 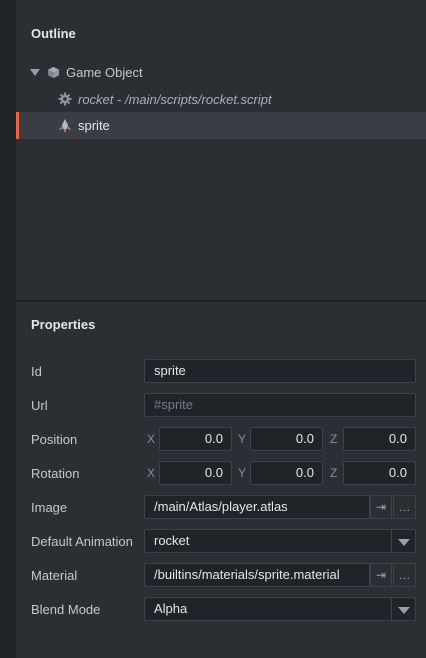 What do you see at coordinates (94, 125) in the screenshot?
I see `tree-item-label: sprite` at bounding box center [94, 125].